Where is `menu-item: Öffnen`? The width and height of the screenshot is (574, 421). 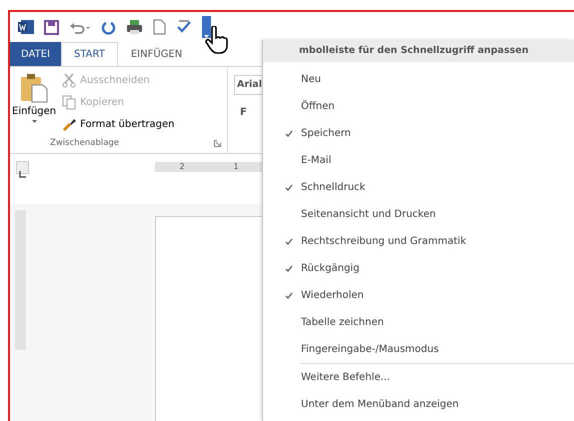 menu-item: Öffnen is located at coordinates (418, 106).